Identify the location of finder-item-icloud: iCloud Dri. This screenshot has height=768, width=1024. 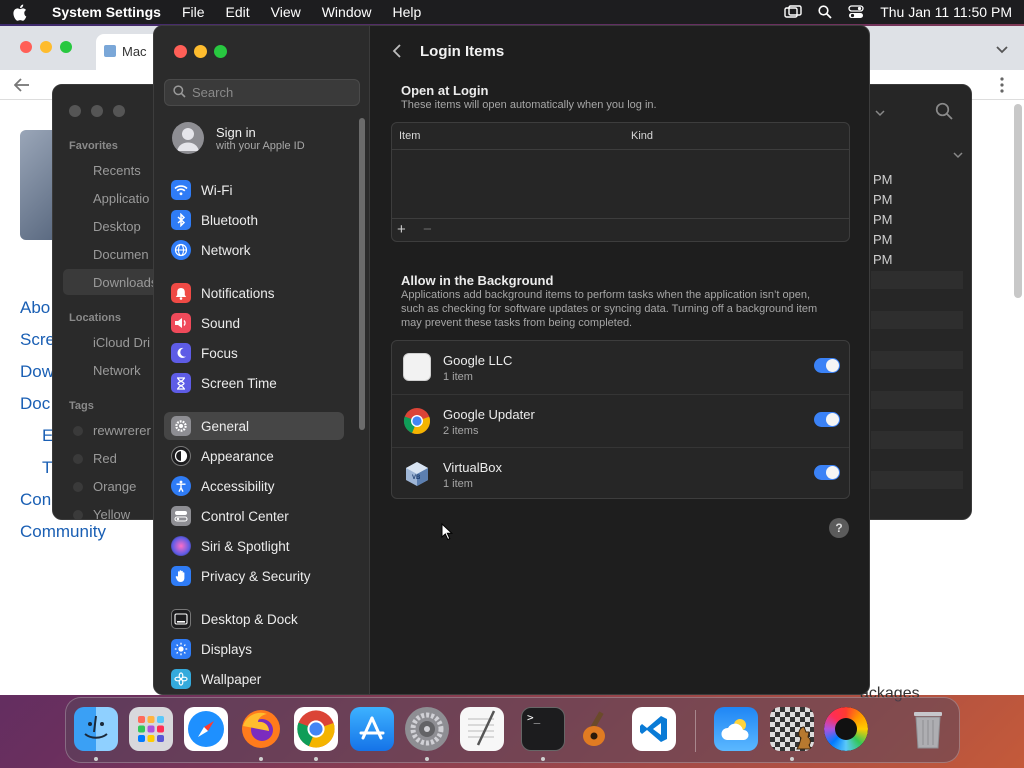
(121, 342).